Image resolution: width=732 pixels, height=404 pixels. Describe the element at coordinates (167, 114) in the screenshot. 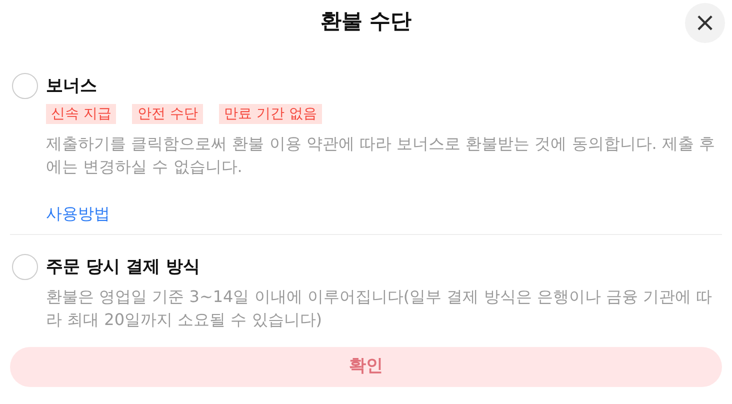

I see `tag: 안전 수단` at that location.